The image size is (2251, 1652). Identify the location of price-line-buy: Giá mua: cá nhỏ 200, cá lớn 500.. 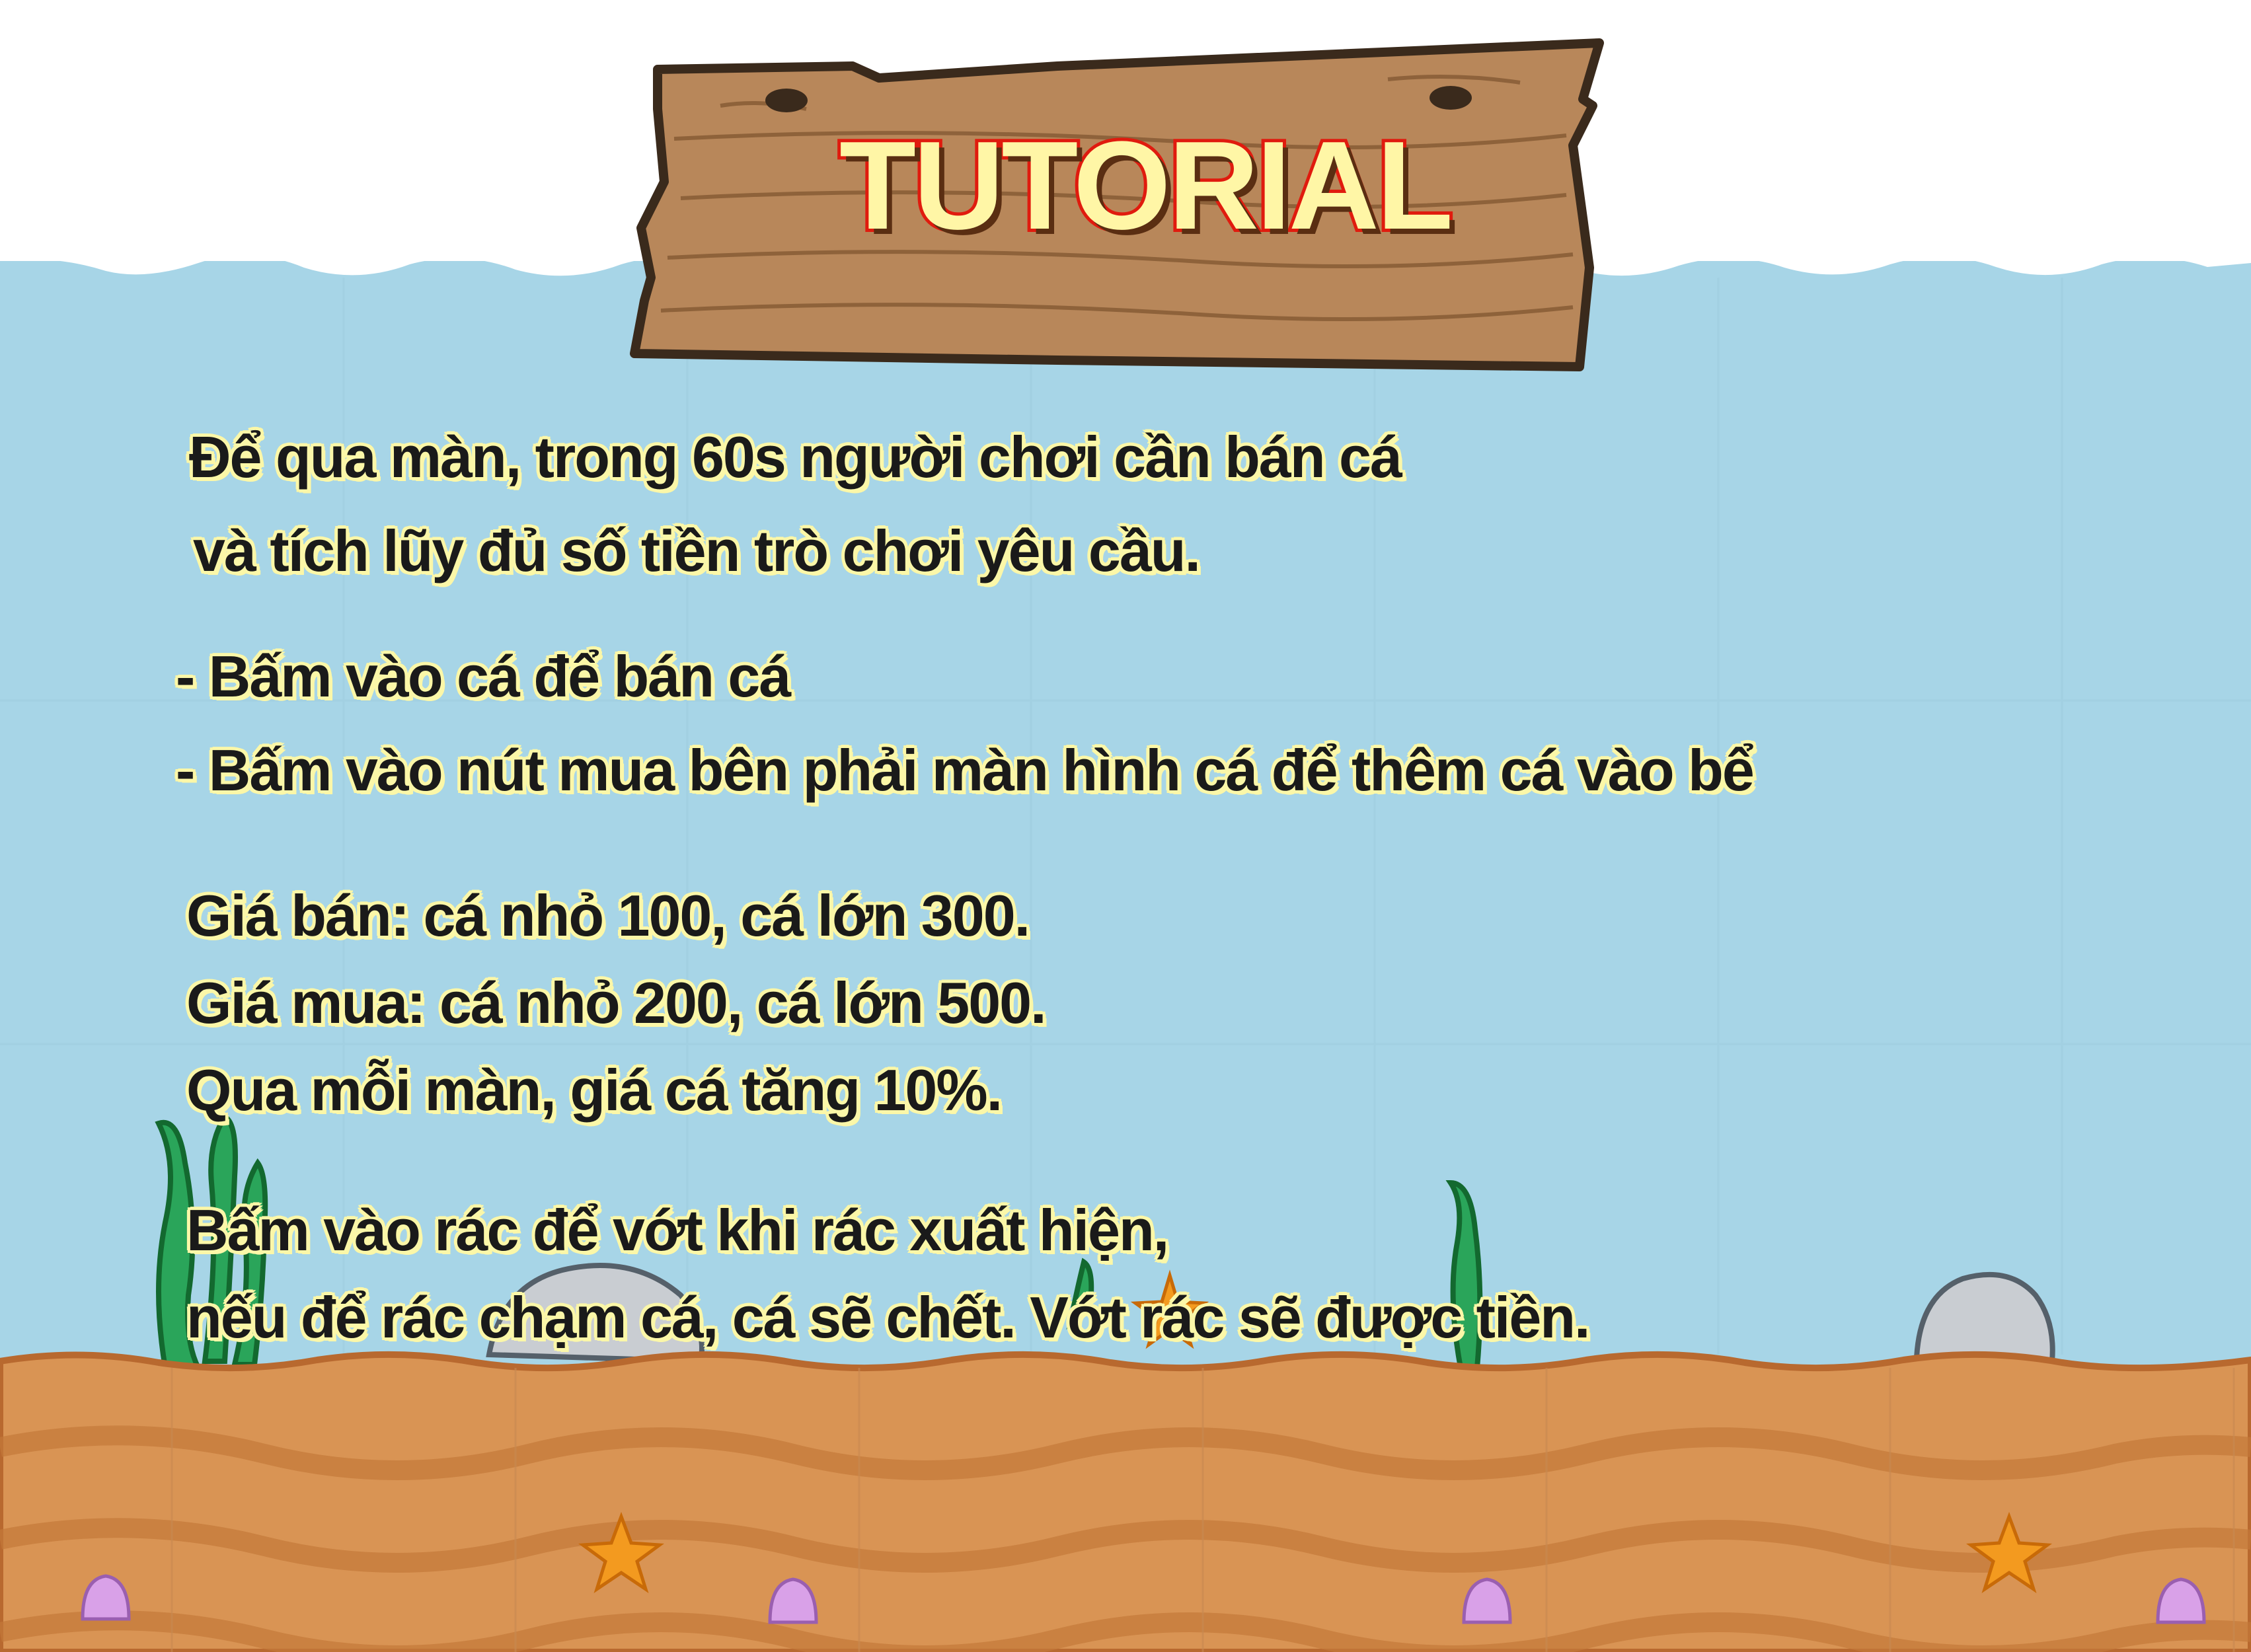
(616, 1002).